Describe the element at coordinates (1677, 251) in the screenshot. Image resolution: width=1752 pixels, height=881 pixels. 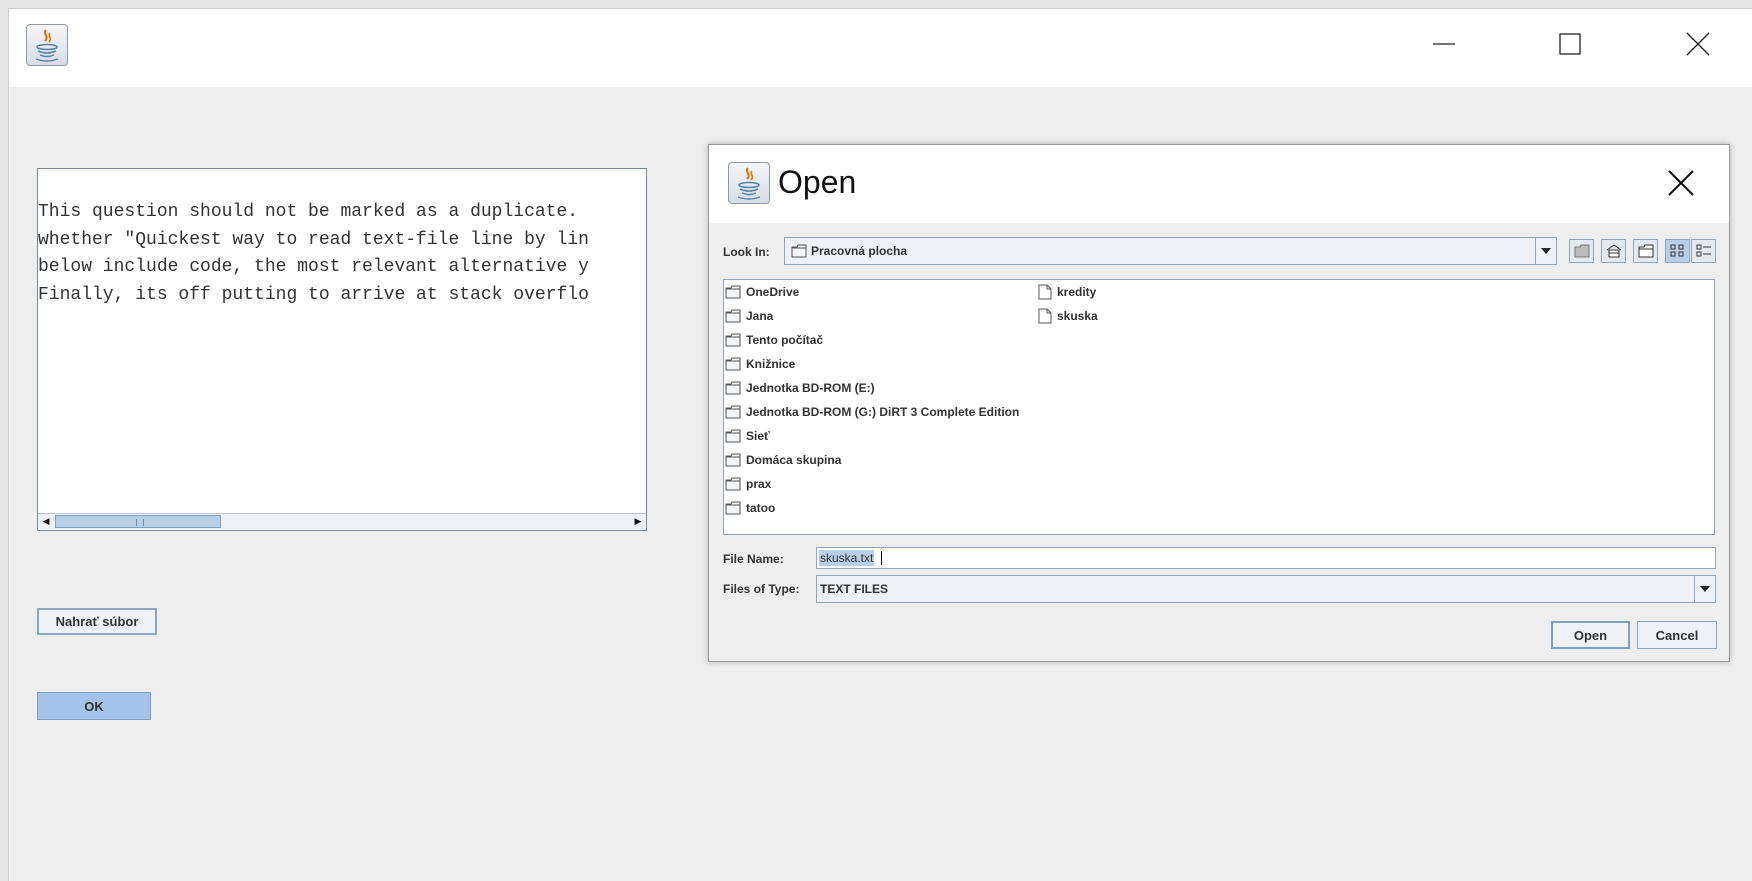
I see `list-view-icon` at that location.